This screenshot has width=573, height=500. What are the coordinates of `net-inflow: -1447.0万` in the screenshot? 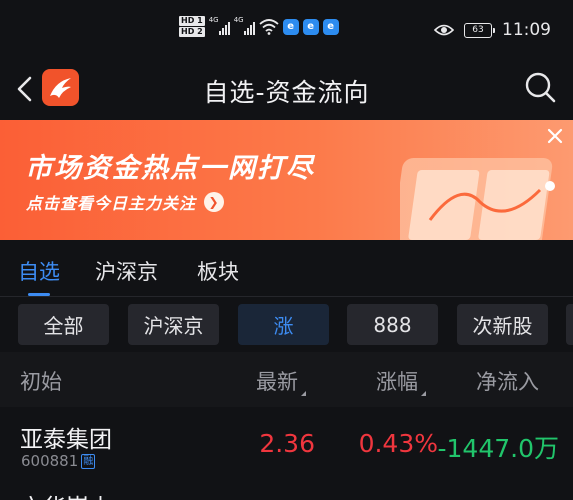 It's located at (498, 448).